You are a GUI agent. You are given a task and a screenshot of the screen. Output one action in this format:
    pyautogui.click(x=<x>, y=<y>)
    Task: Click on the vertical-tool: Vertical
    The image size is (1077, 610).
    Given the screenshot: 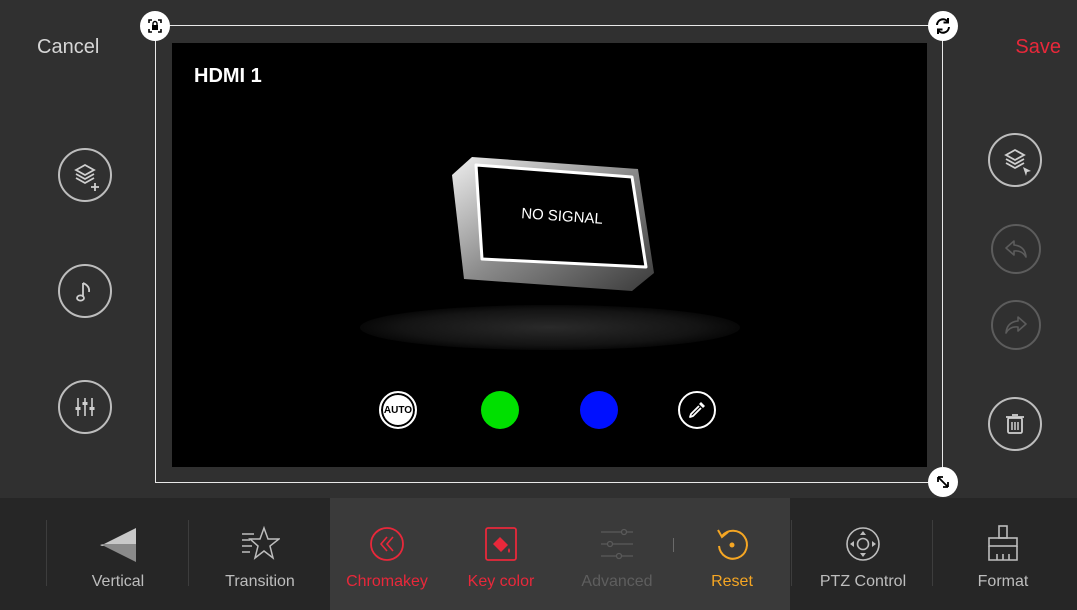 What is the action you would take?
    pyautogui.click(x=118, y=554)
    